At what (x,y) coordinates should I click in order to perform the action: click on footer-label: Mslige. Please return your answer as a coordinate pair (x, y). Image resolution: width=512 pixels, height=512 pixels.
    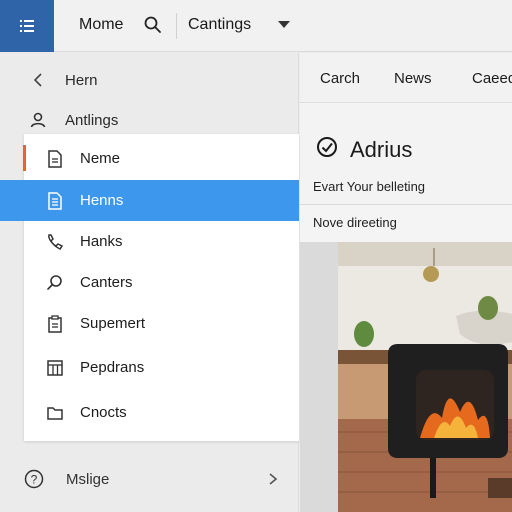
    Looking at the image, I should click on (88, 479).